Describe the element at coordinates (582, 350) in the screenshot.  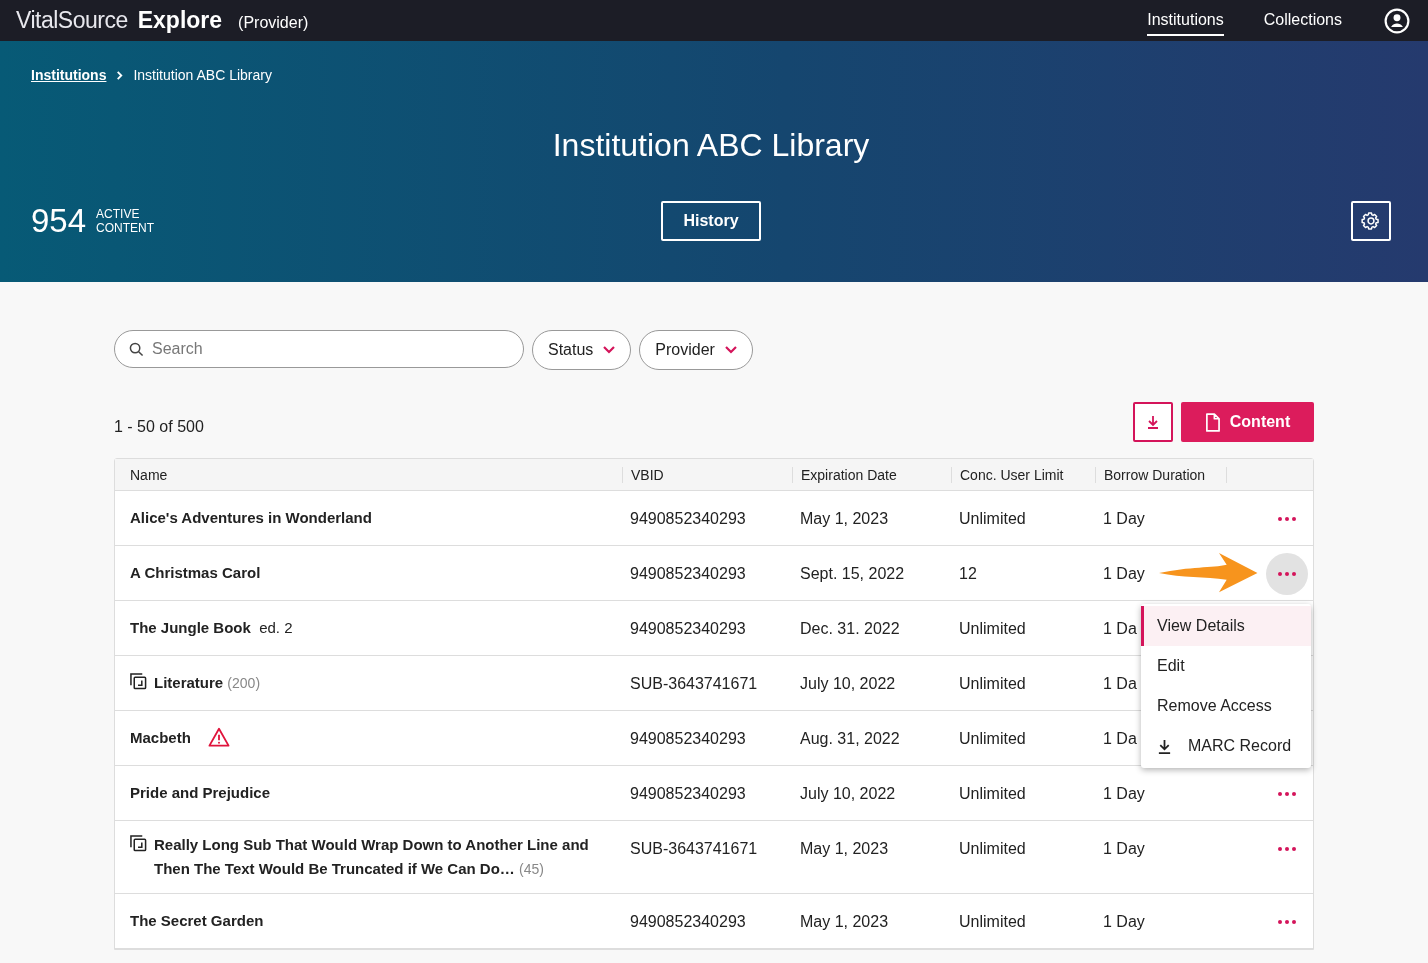
I see `filter-dropdown: Status` at that location.